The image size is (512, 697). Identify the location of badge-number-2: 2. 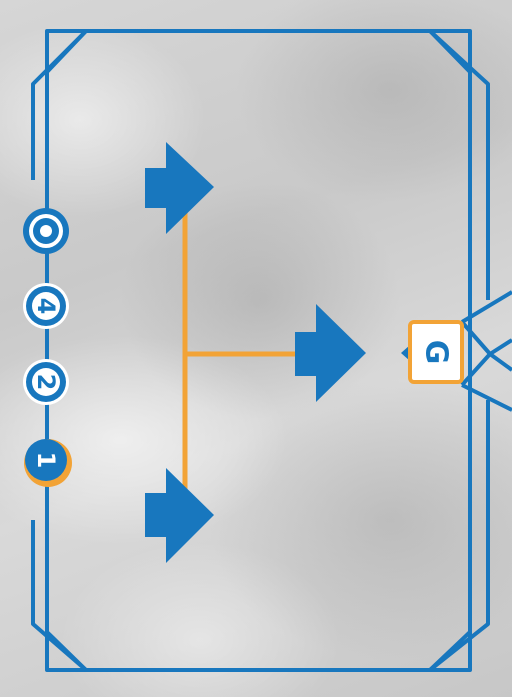
(46, 382).